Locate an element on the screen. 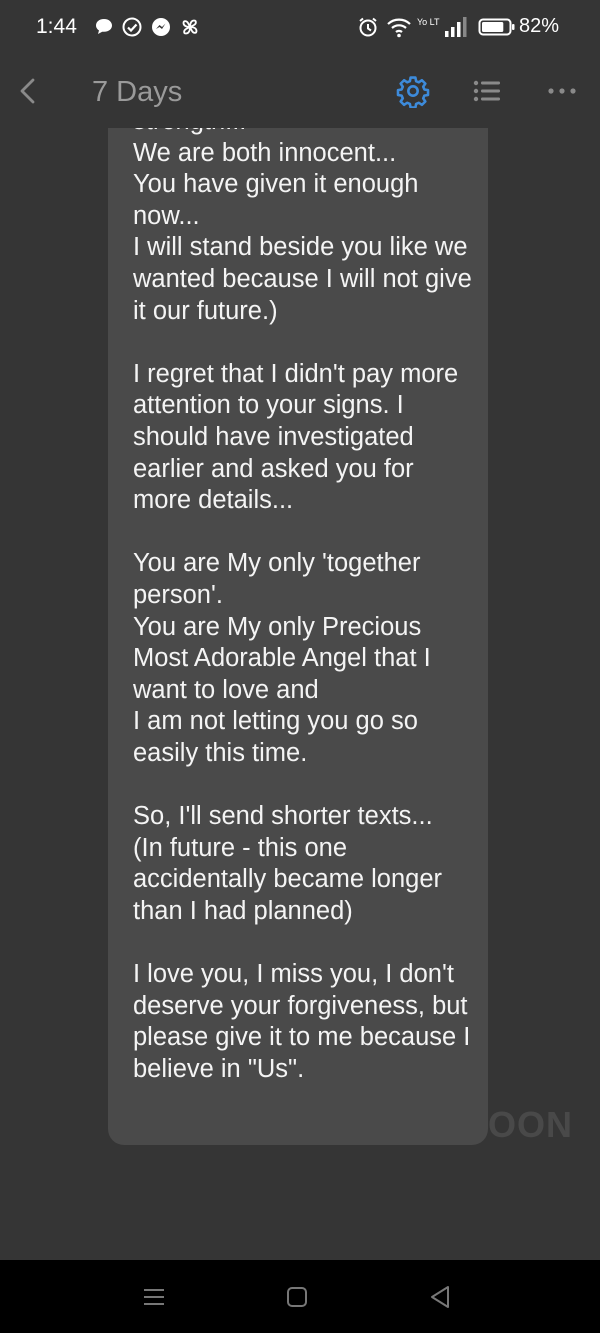  check-circle-icon is located at coordinates (132, 27).